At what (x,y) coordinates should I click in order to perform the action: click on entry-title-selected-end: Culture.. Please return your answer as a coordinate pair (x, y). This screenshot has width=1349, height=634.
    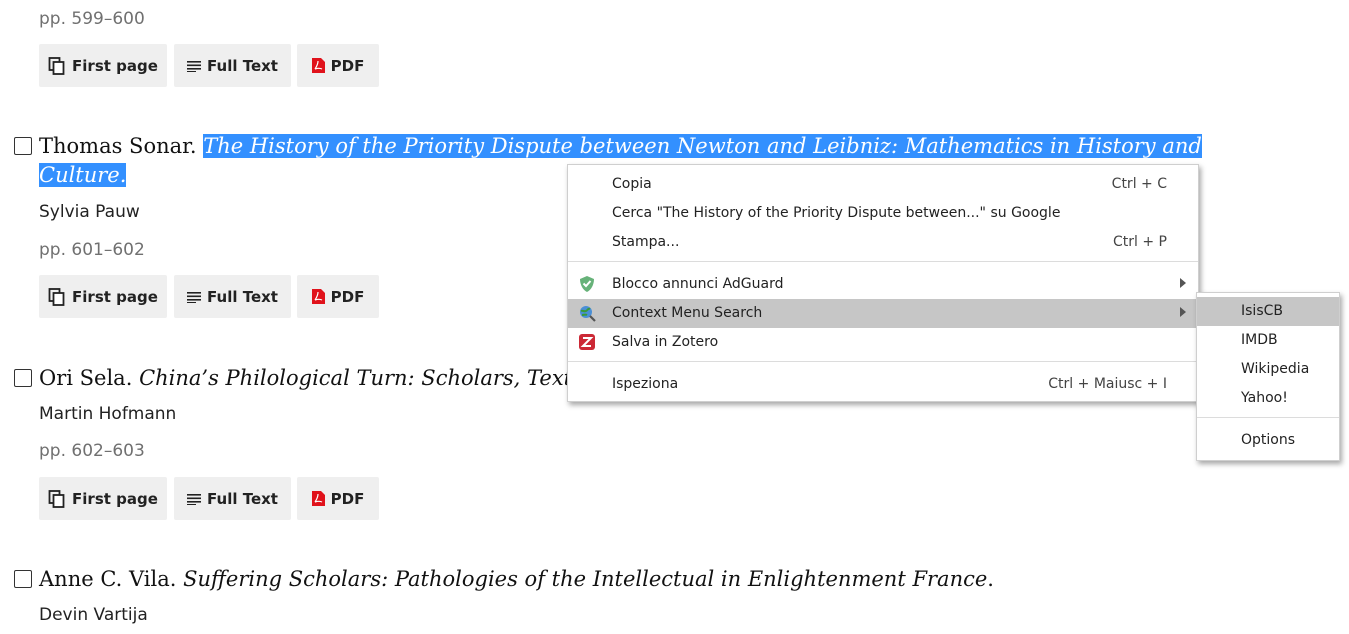
    Looking at the image, I should click on (83, 175).